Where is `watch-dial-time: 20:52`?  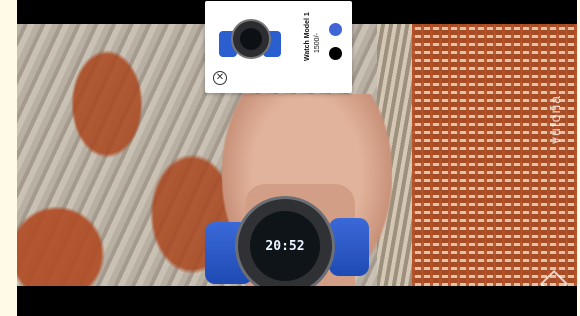 watch-dial-time: 20:52 is located at coordinates (285, 246).